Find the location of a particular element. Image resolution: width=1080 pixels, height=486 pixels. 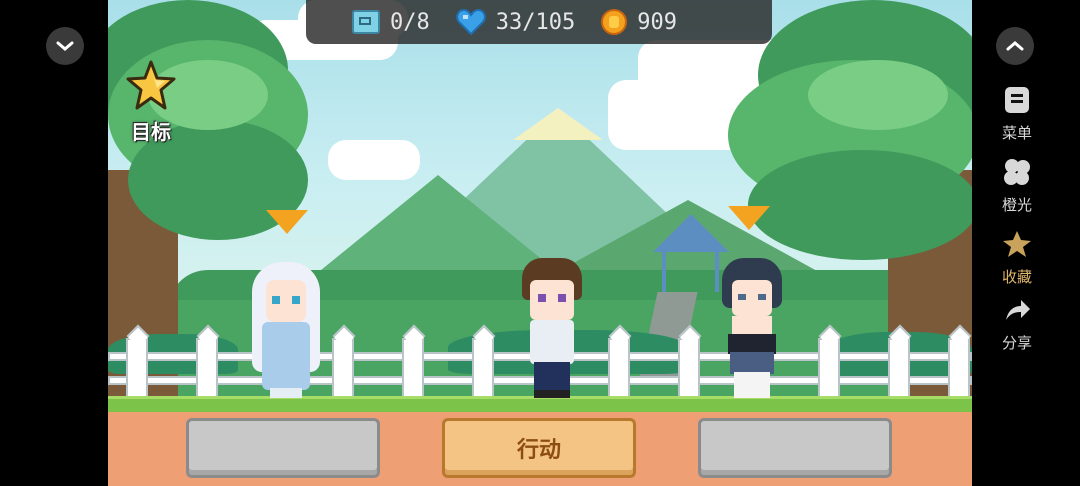

character-neck is located at coordinates (752, 326).